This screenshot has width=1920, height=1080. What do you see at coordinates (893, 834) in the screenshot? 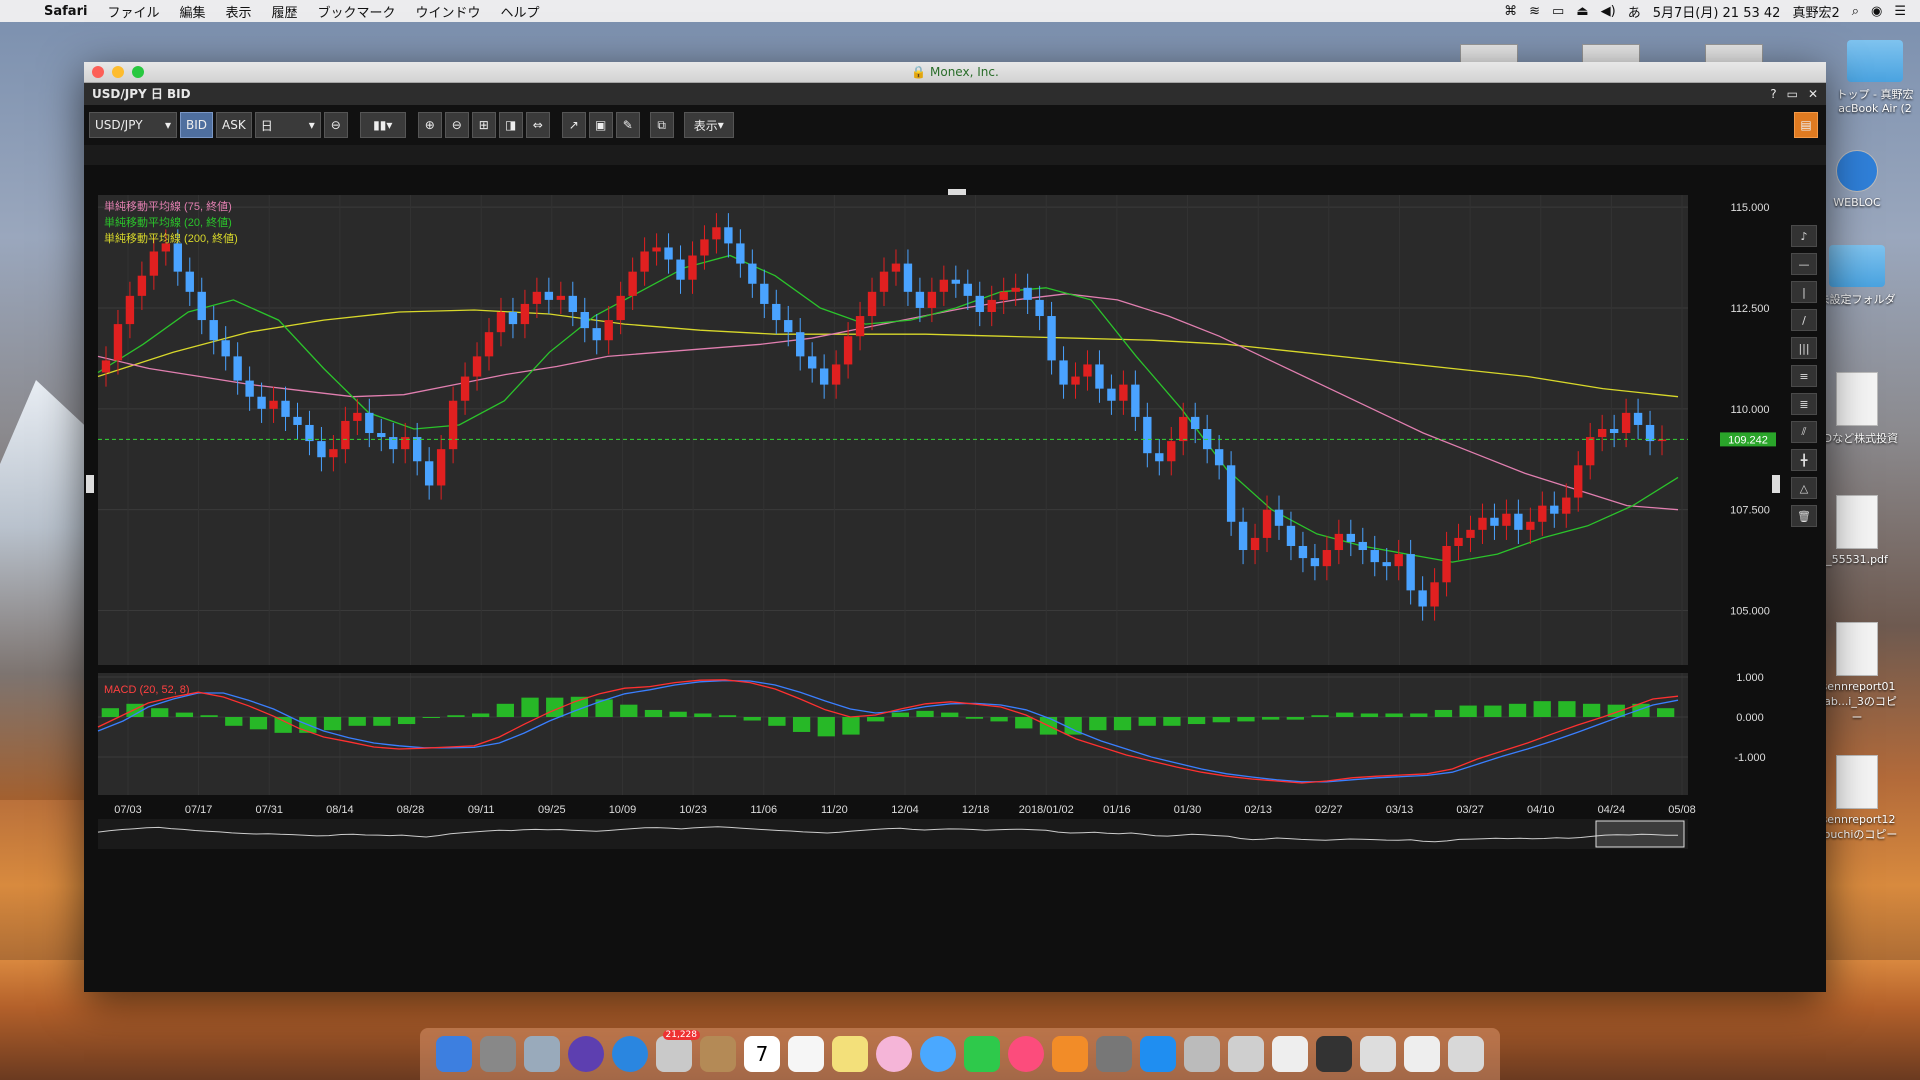
I see `navigator-bar` at bounding box center [893, 834].